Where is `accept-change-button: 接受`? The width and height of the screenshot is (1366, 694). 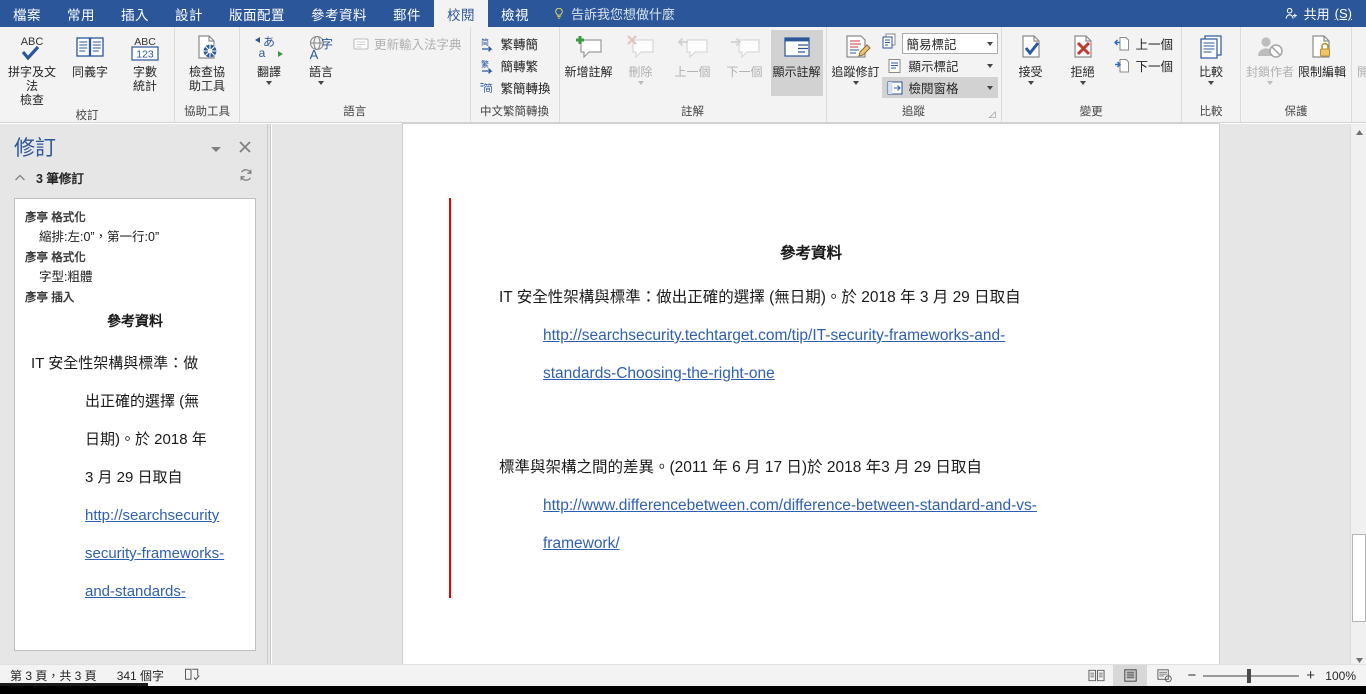
accept-change-button: 接受 is located at coordinates (1031, 63).